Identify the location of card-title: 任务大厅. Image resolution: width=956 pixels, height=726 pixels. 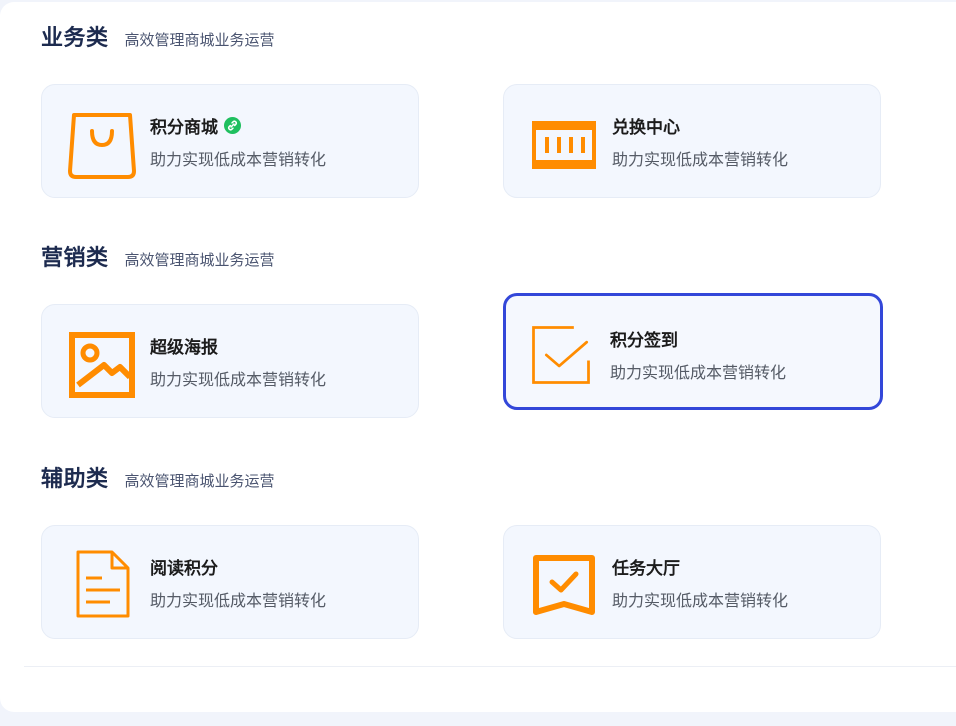
(646, 569).